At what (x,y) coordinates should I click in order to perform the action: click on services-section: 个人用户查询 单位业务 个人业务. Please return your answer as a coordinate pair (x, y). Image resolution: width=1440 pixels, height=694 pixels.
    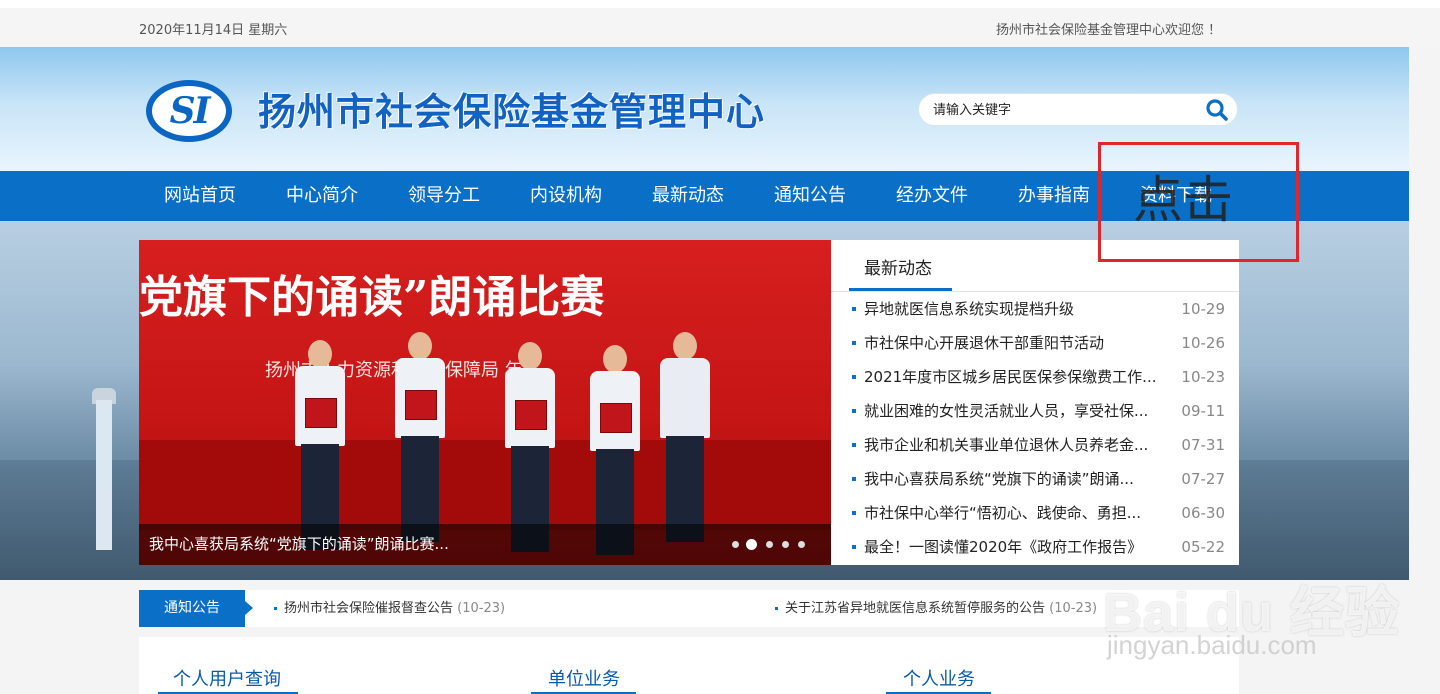
    Looking at the image, I should click on (689, 665).